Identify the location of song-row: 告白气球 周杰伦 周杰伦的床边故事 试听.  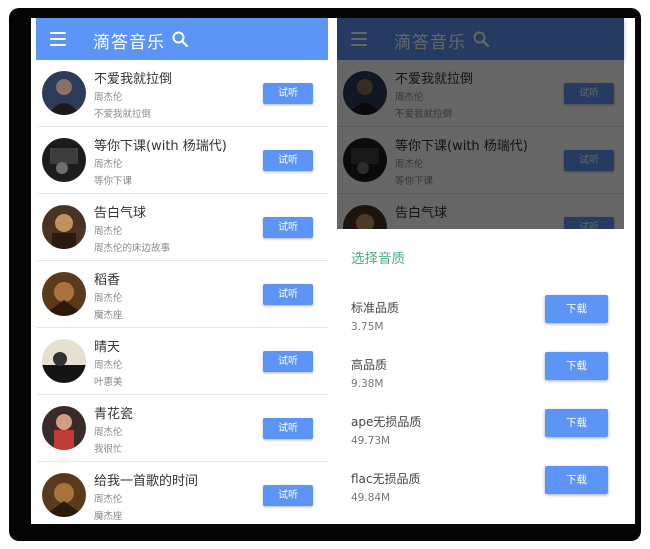
(182, 227).